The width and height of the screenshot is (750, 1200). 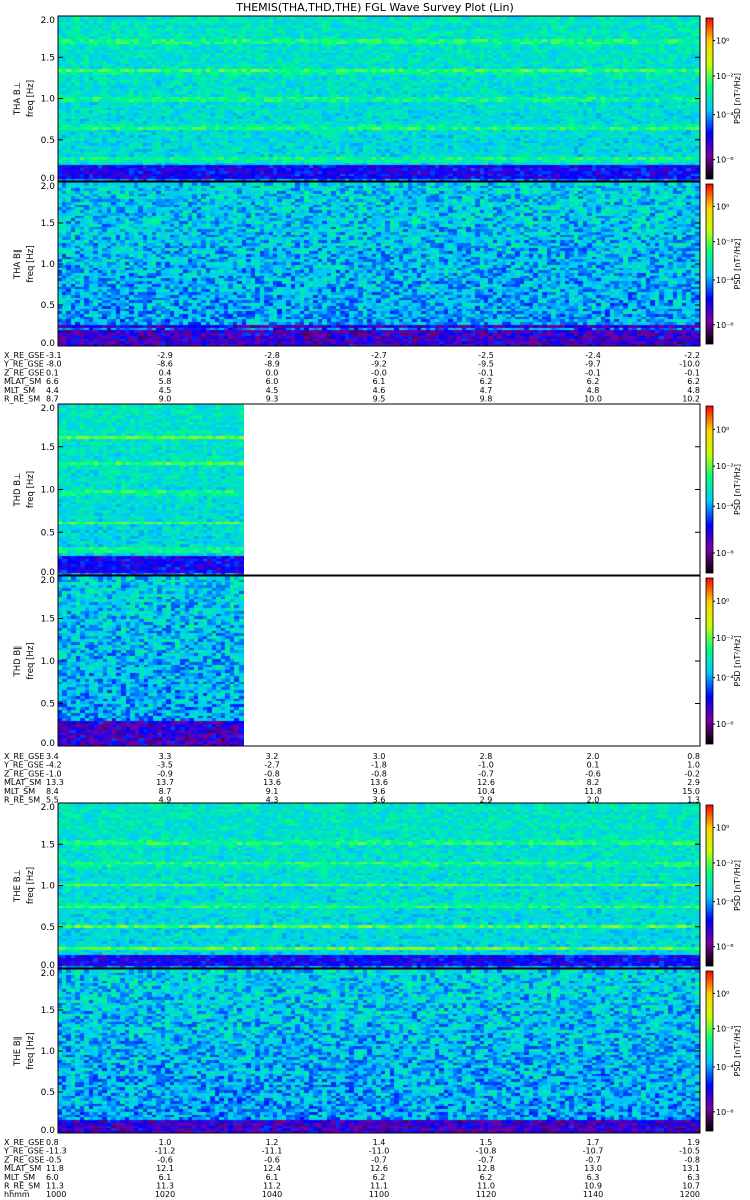 What do you see at coordinates (689, 364) in the screenshot?
I see `ephemeris-value: -10.0` at bounding box center [689, 364].